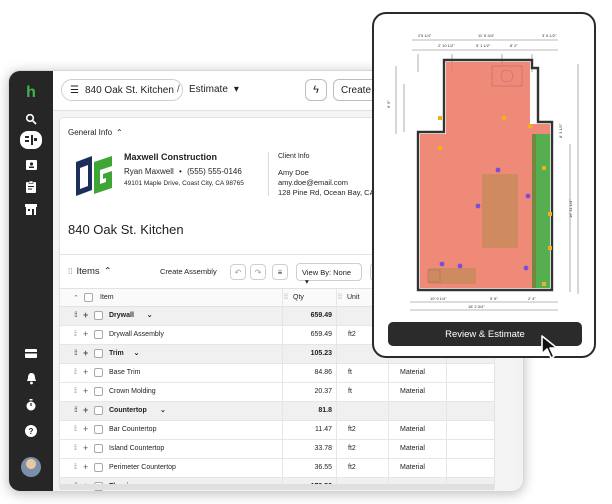  I want to click on row-qty: 11.47, so click(315, 429).